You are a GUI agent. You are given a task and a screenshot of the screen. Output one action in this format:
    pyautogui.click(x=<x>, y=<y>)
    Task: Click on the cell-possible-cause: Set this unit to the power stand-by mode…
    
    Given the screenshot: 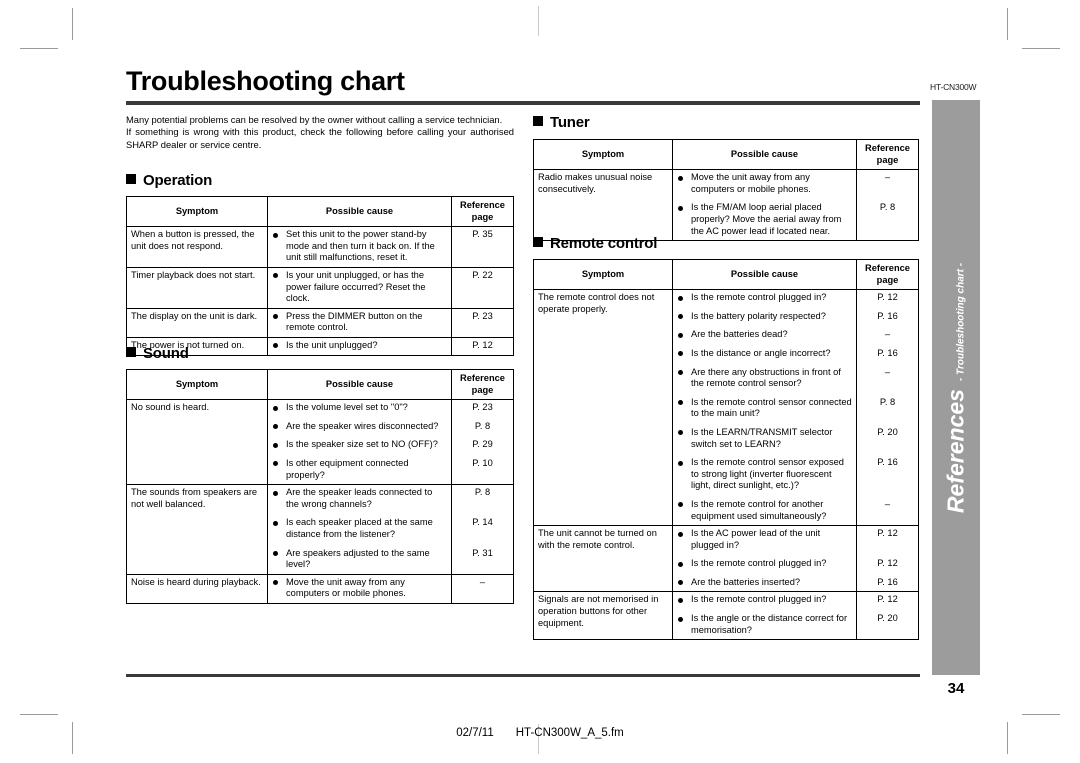 What is the action you would take?
    pyautogui.click(x=359, y=247)
    